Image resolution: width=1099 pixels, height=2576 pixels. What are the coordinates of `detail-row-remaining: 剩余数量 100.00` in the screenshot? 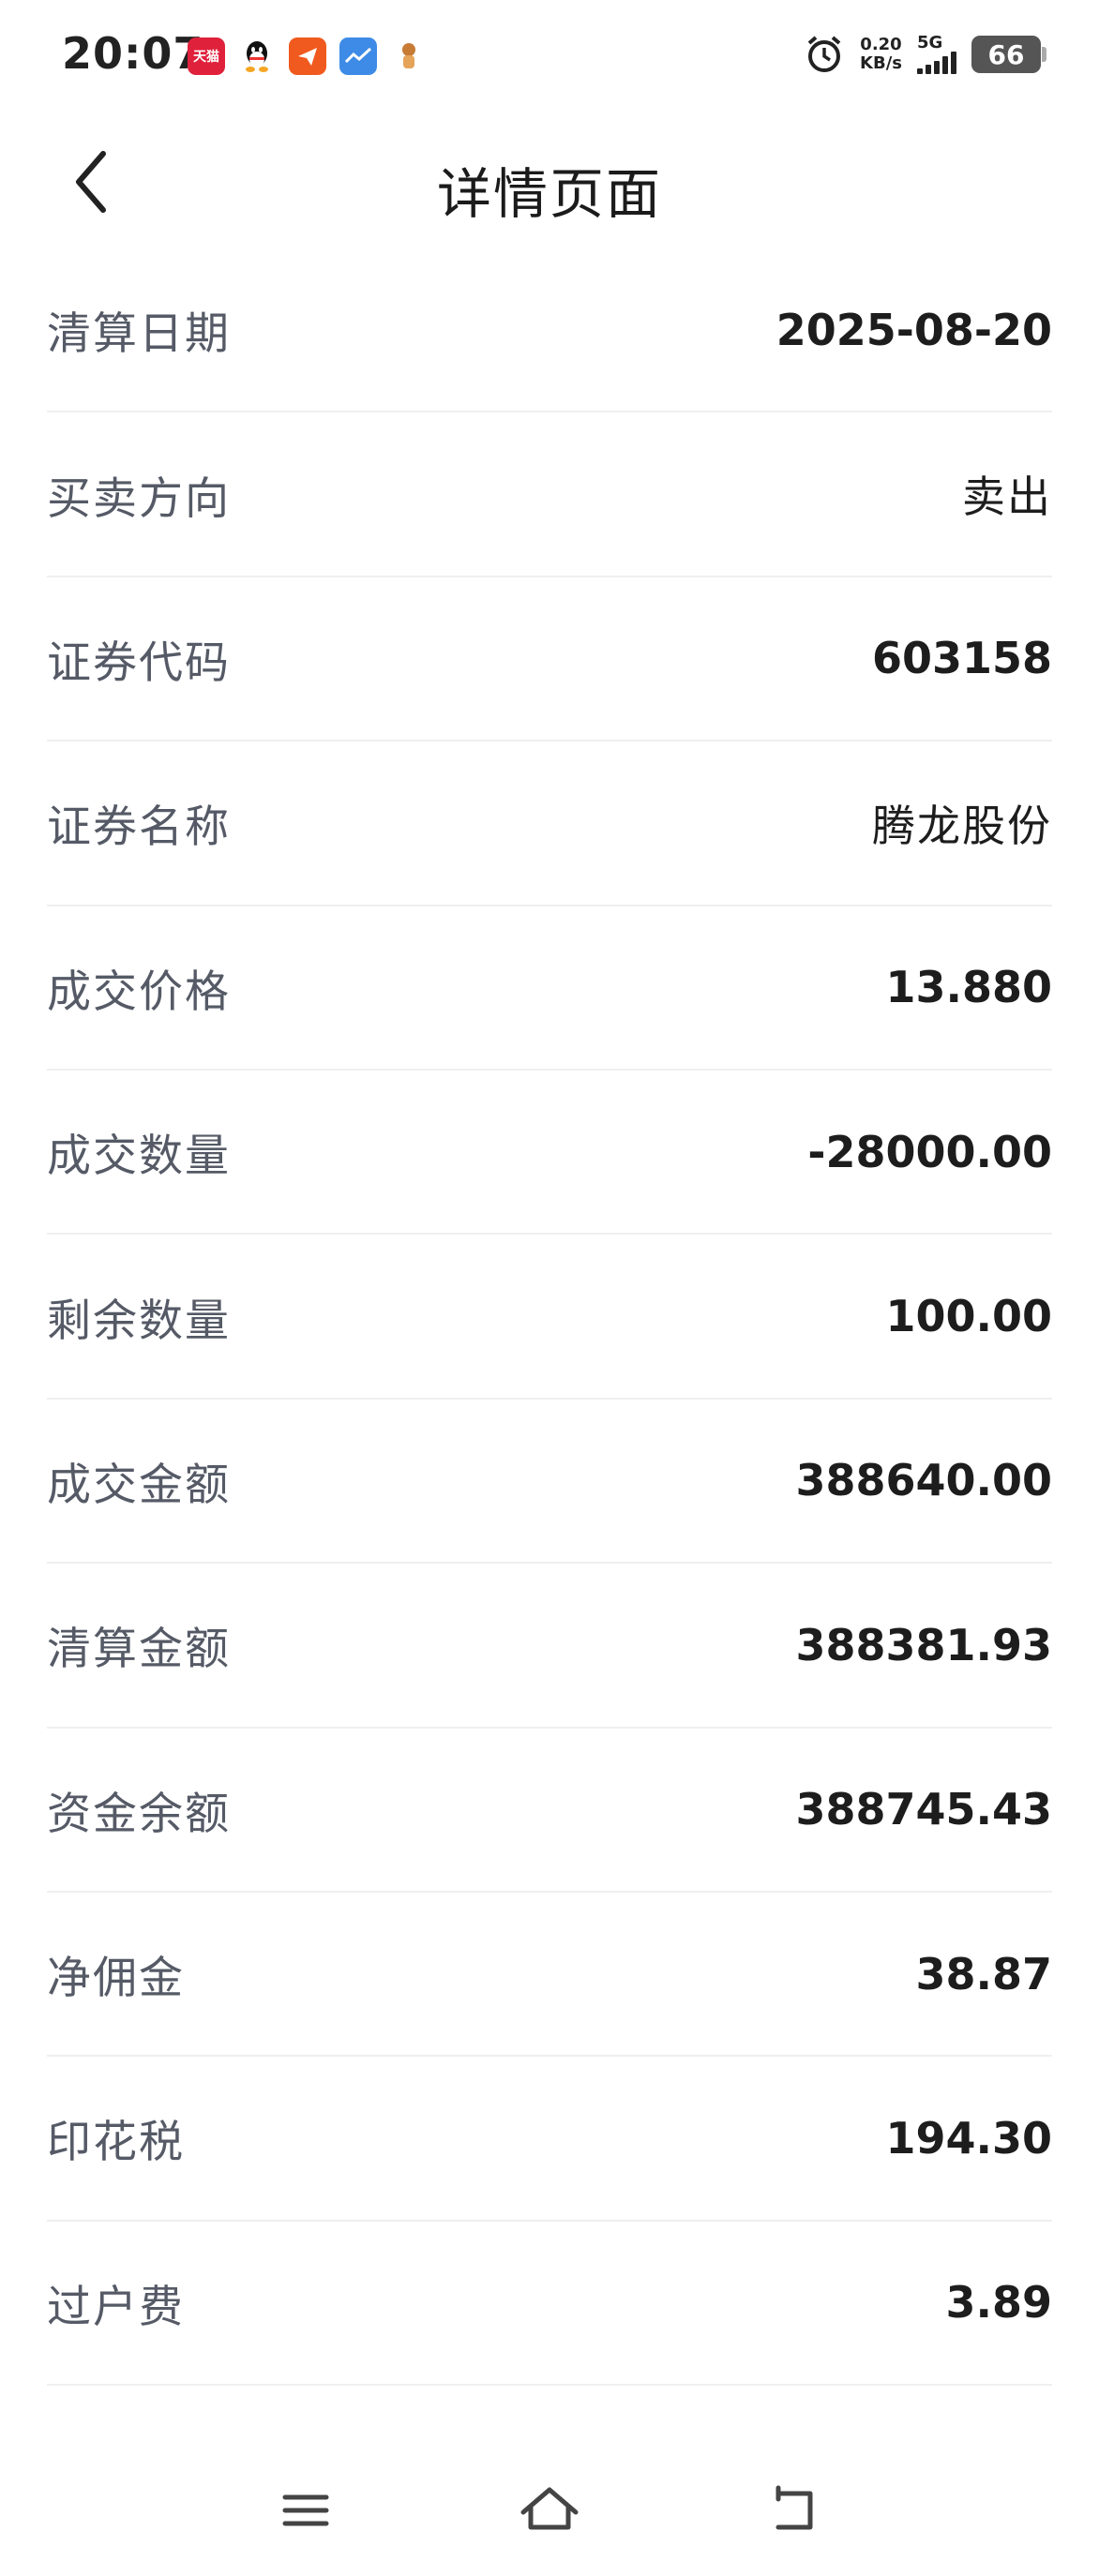 It's located at (549, 1318).